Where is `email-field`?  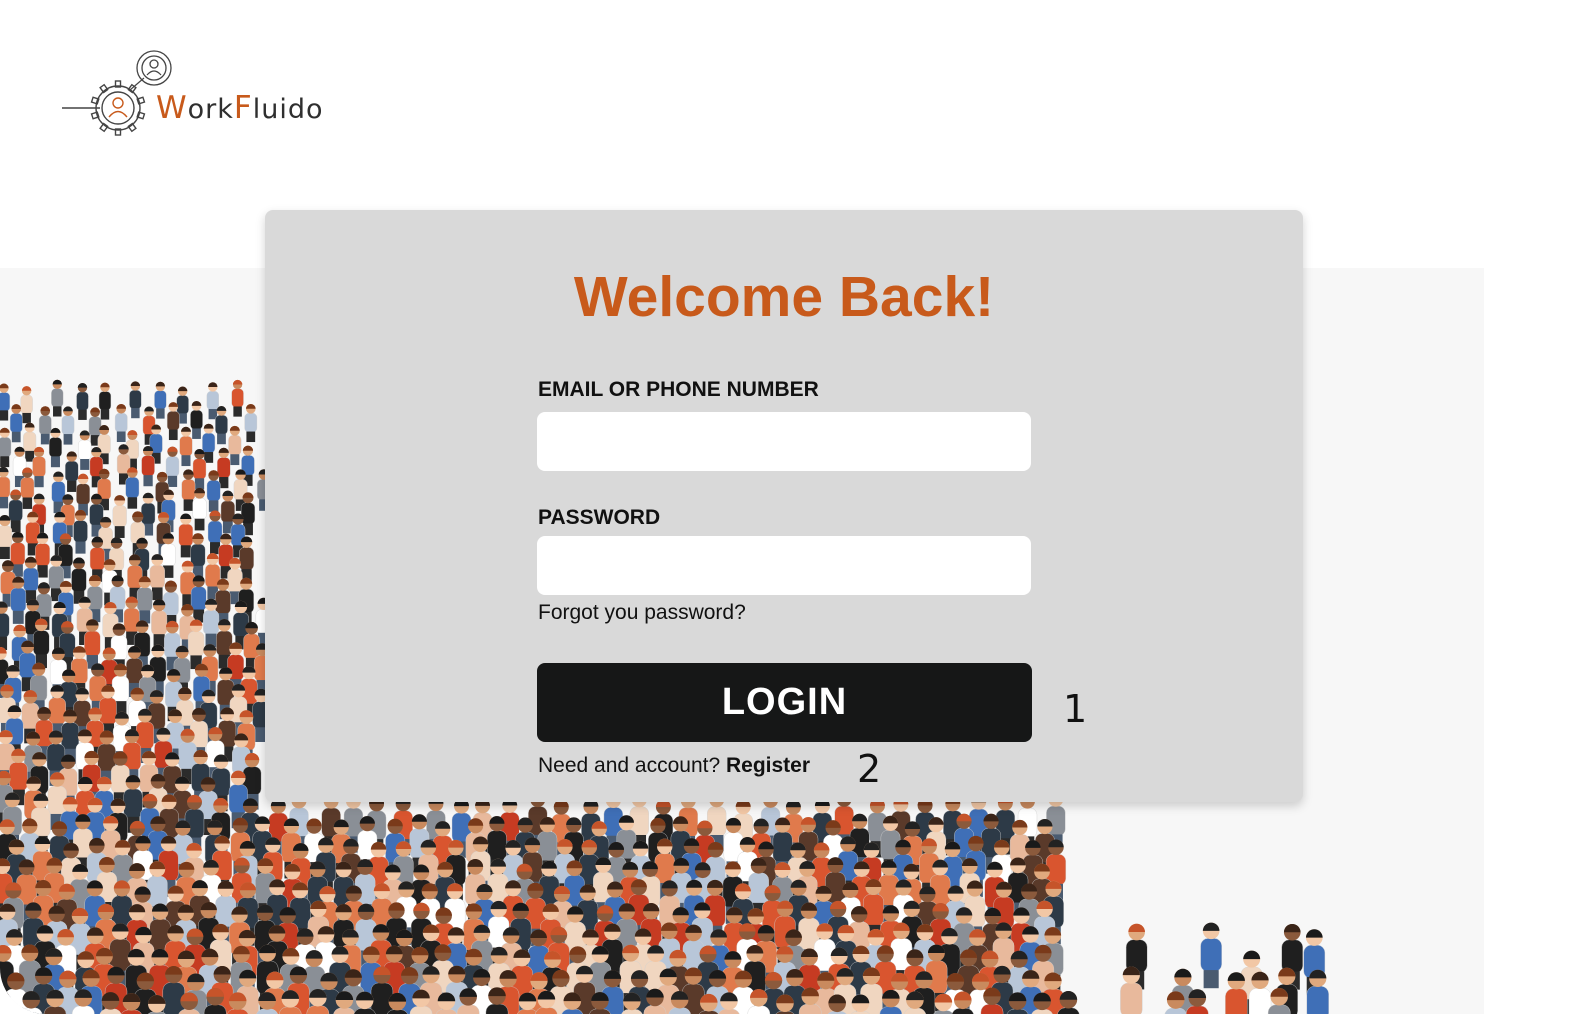
email-field is located at coordinates (784, 441).